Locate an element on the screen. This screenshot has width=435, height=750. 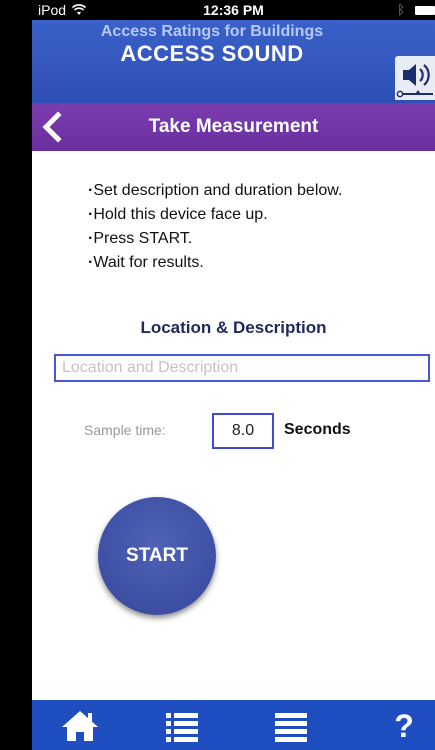
battery-icon is located at coordinates (425, 10).